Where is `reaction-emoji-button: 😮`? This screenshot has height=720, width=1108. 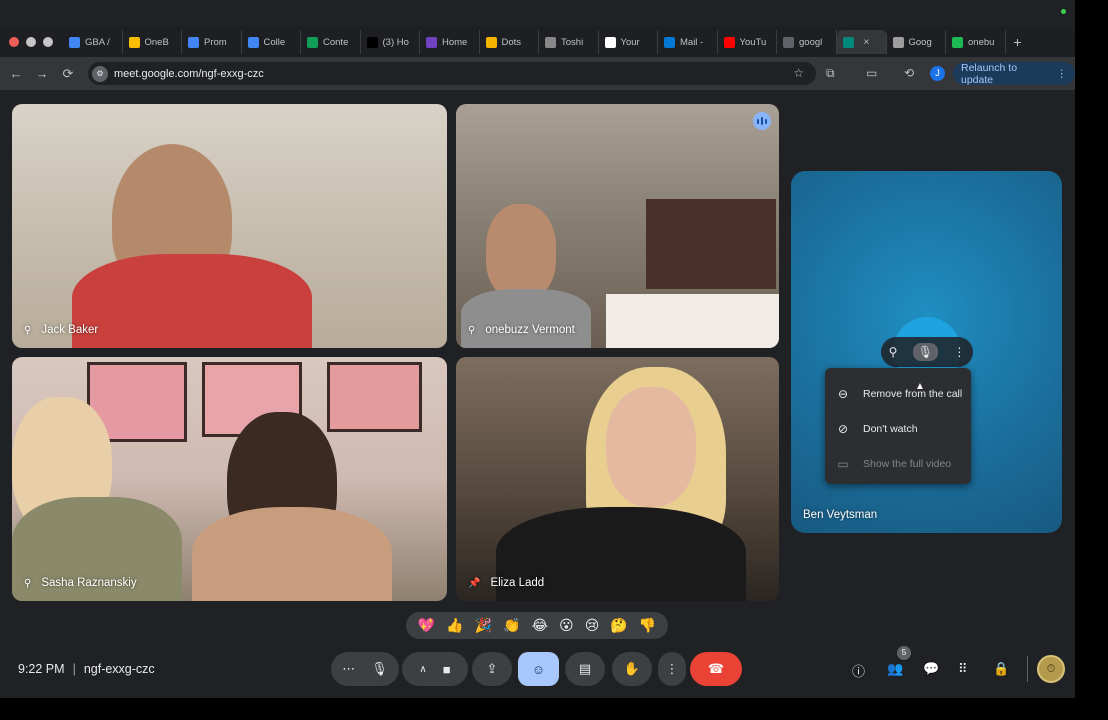
reaction-emoji-button: 😮 is located at coordinates (566, 625).